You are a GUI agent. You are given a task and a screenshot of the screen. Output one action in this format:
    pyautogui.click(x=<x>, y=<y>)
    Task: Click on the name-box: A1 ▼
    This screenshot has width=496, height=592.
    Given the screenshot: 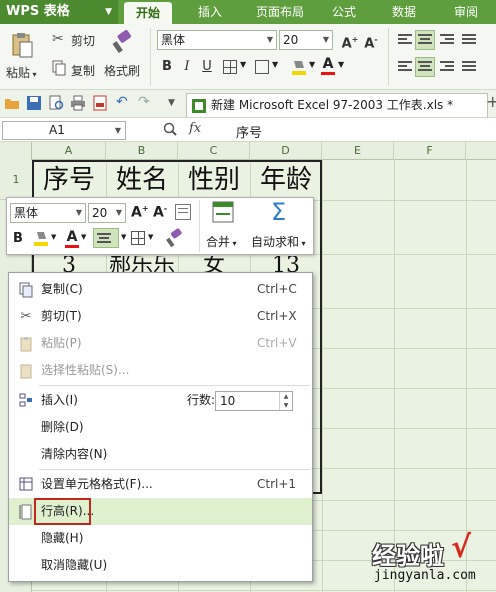 What is the action you would take?
    pyautogui.click(x=64, y=130)
    